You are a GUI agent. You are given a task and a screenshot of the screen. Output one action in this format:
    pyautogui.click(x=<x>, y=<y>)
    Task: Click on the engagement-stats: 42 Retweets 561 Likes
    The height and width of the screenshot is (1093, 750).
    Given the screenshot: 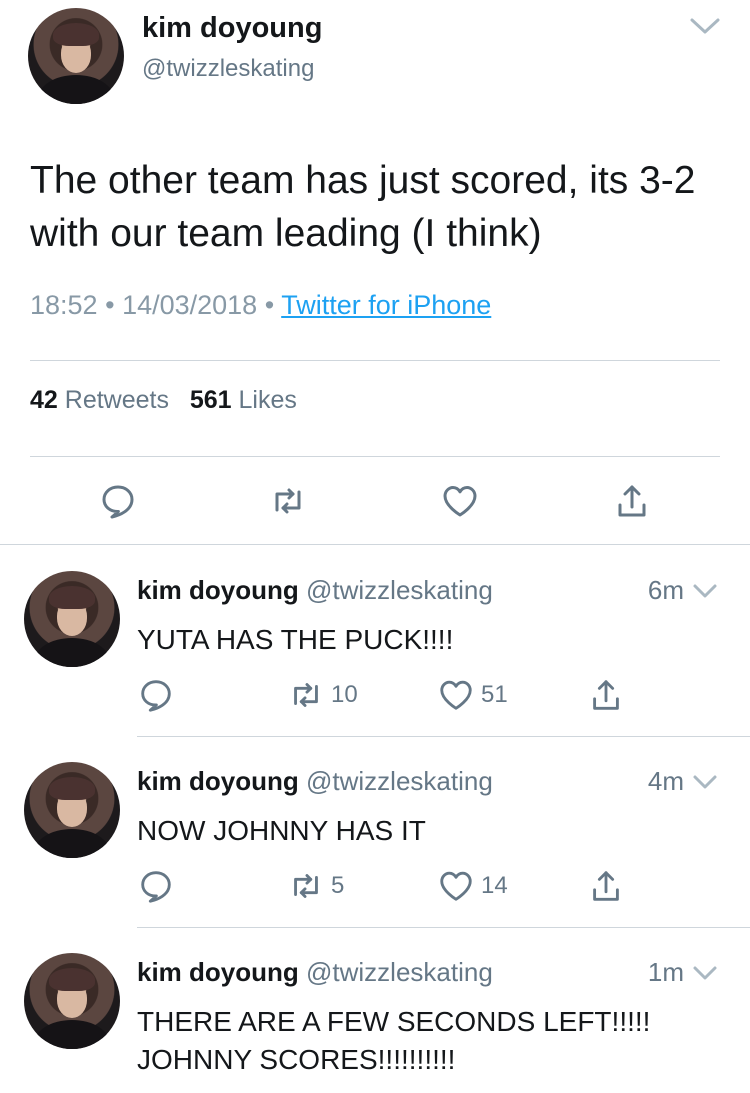 What is the action you would take?
    pyautogui.click(x=163, y=400)
    